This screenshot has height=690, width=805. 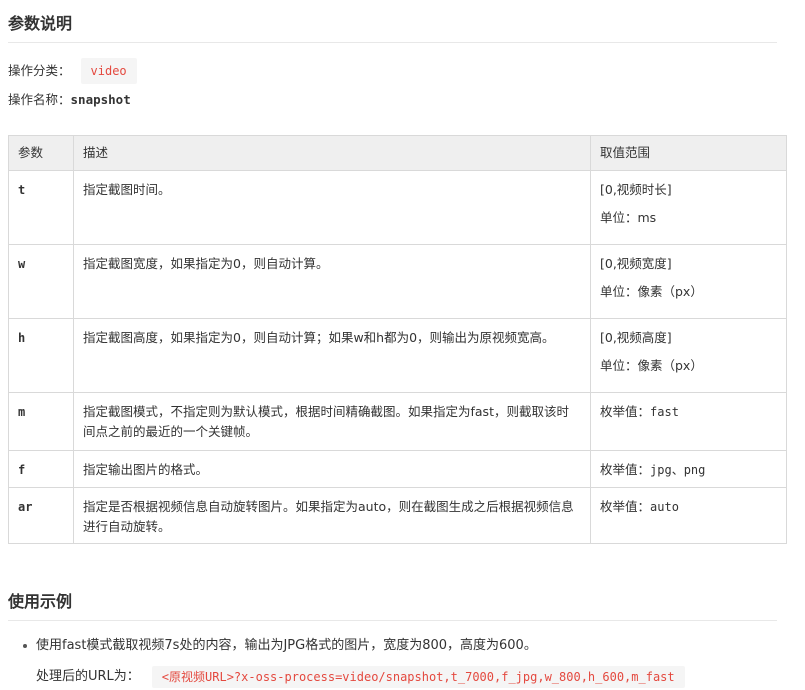 What do you see at coordinates (22, 338) in the screenshot?
I see `param-name: h` at bounding box center [22, 338].